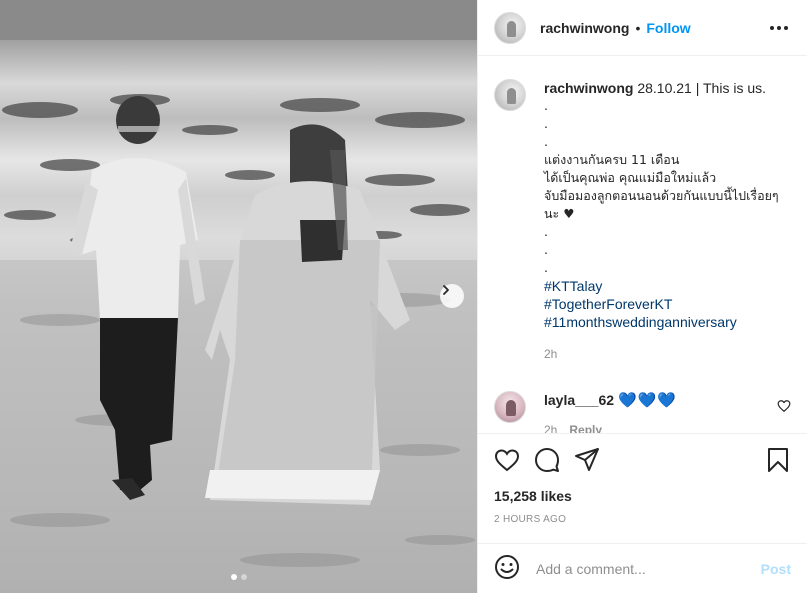  Describe the element at coordinates (642, 496) in the screenshot. I see `likes-count: 15,258 likes` at that location.